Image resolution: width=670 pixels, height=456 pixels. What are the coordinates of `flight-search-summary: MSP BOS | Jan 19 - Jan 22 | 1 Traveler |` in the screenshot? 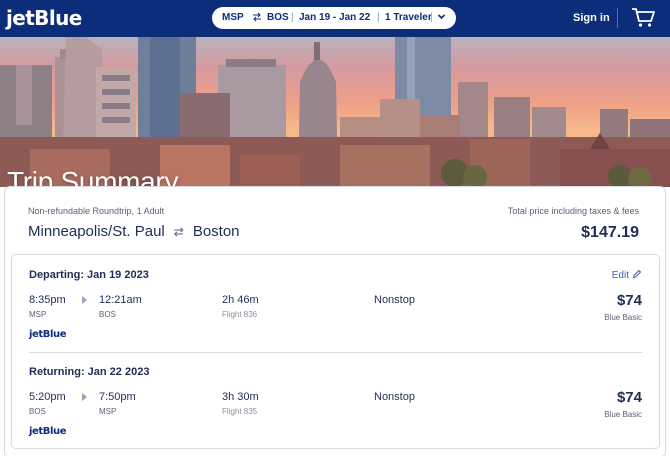 It's located at (334, 18).